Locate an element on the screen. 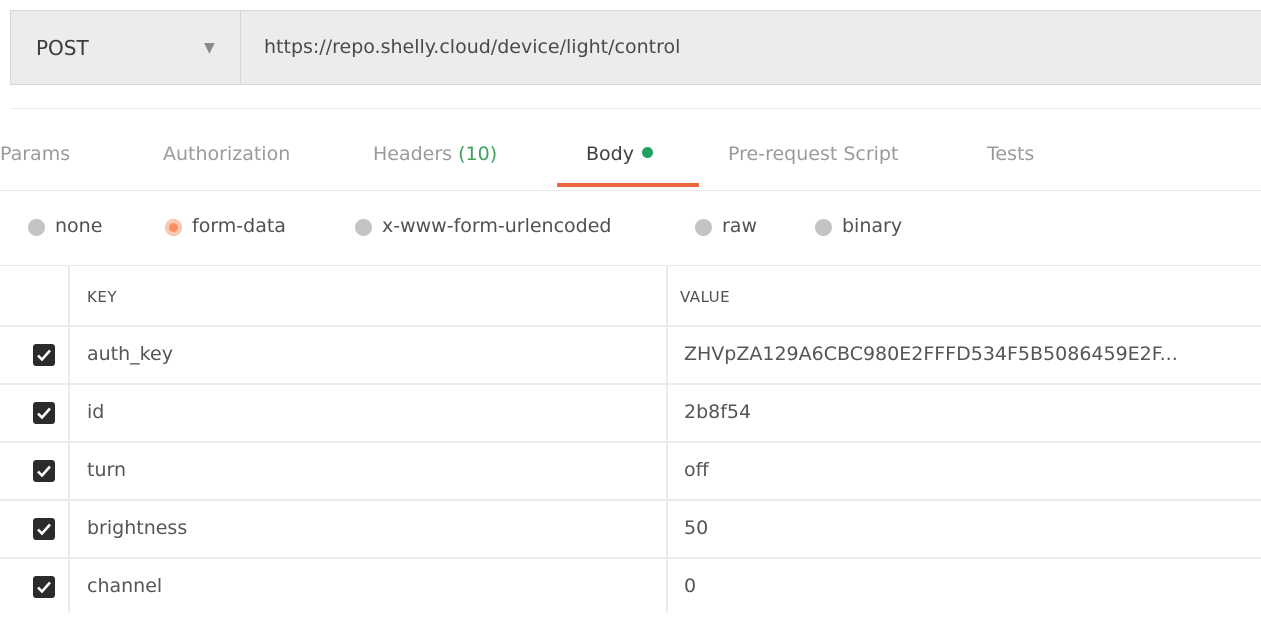  radio-label: form-data is located at coordinates (239, 226).